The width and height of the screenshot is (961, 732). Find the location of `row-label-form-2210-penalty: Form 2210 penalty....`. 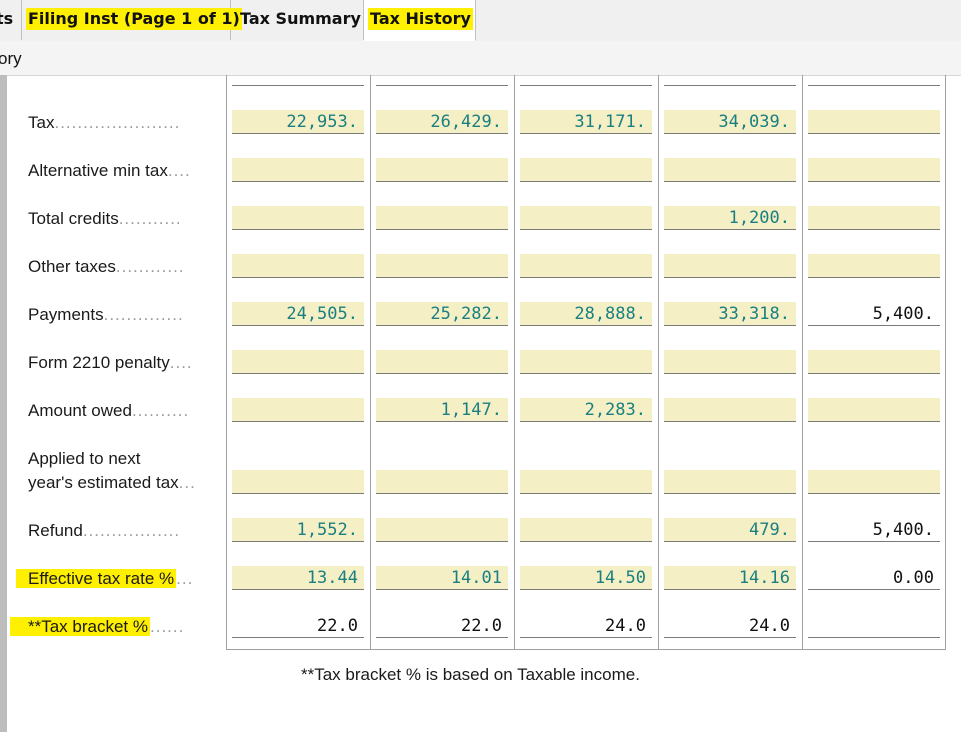

row-label-form-2210-penalty: Form 2210 penalty.... is located at coordinates (110, 362).